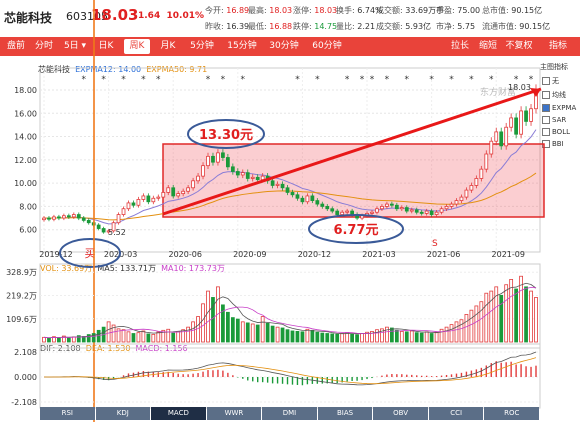 Image resolution: width=580 pixels, height=422 pixels. What do you see at coordinates (400, 413) in the screenshot?
I see `indicator-tab: OBV` at bounding box center [400, 413].